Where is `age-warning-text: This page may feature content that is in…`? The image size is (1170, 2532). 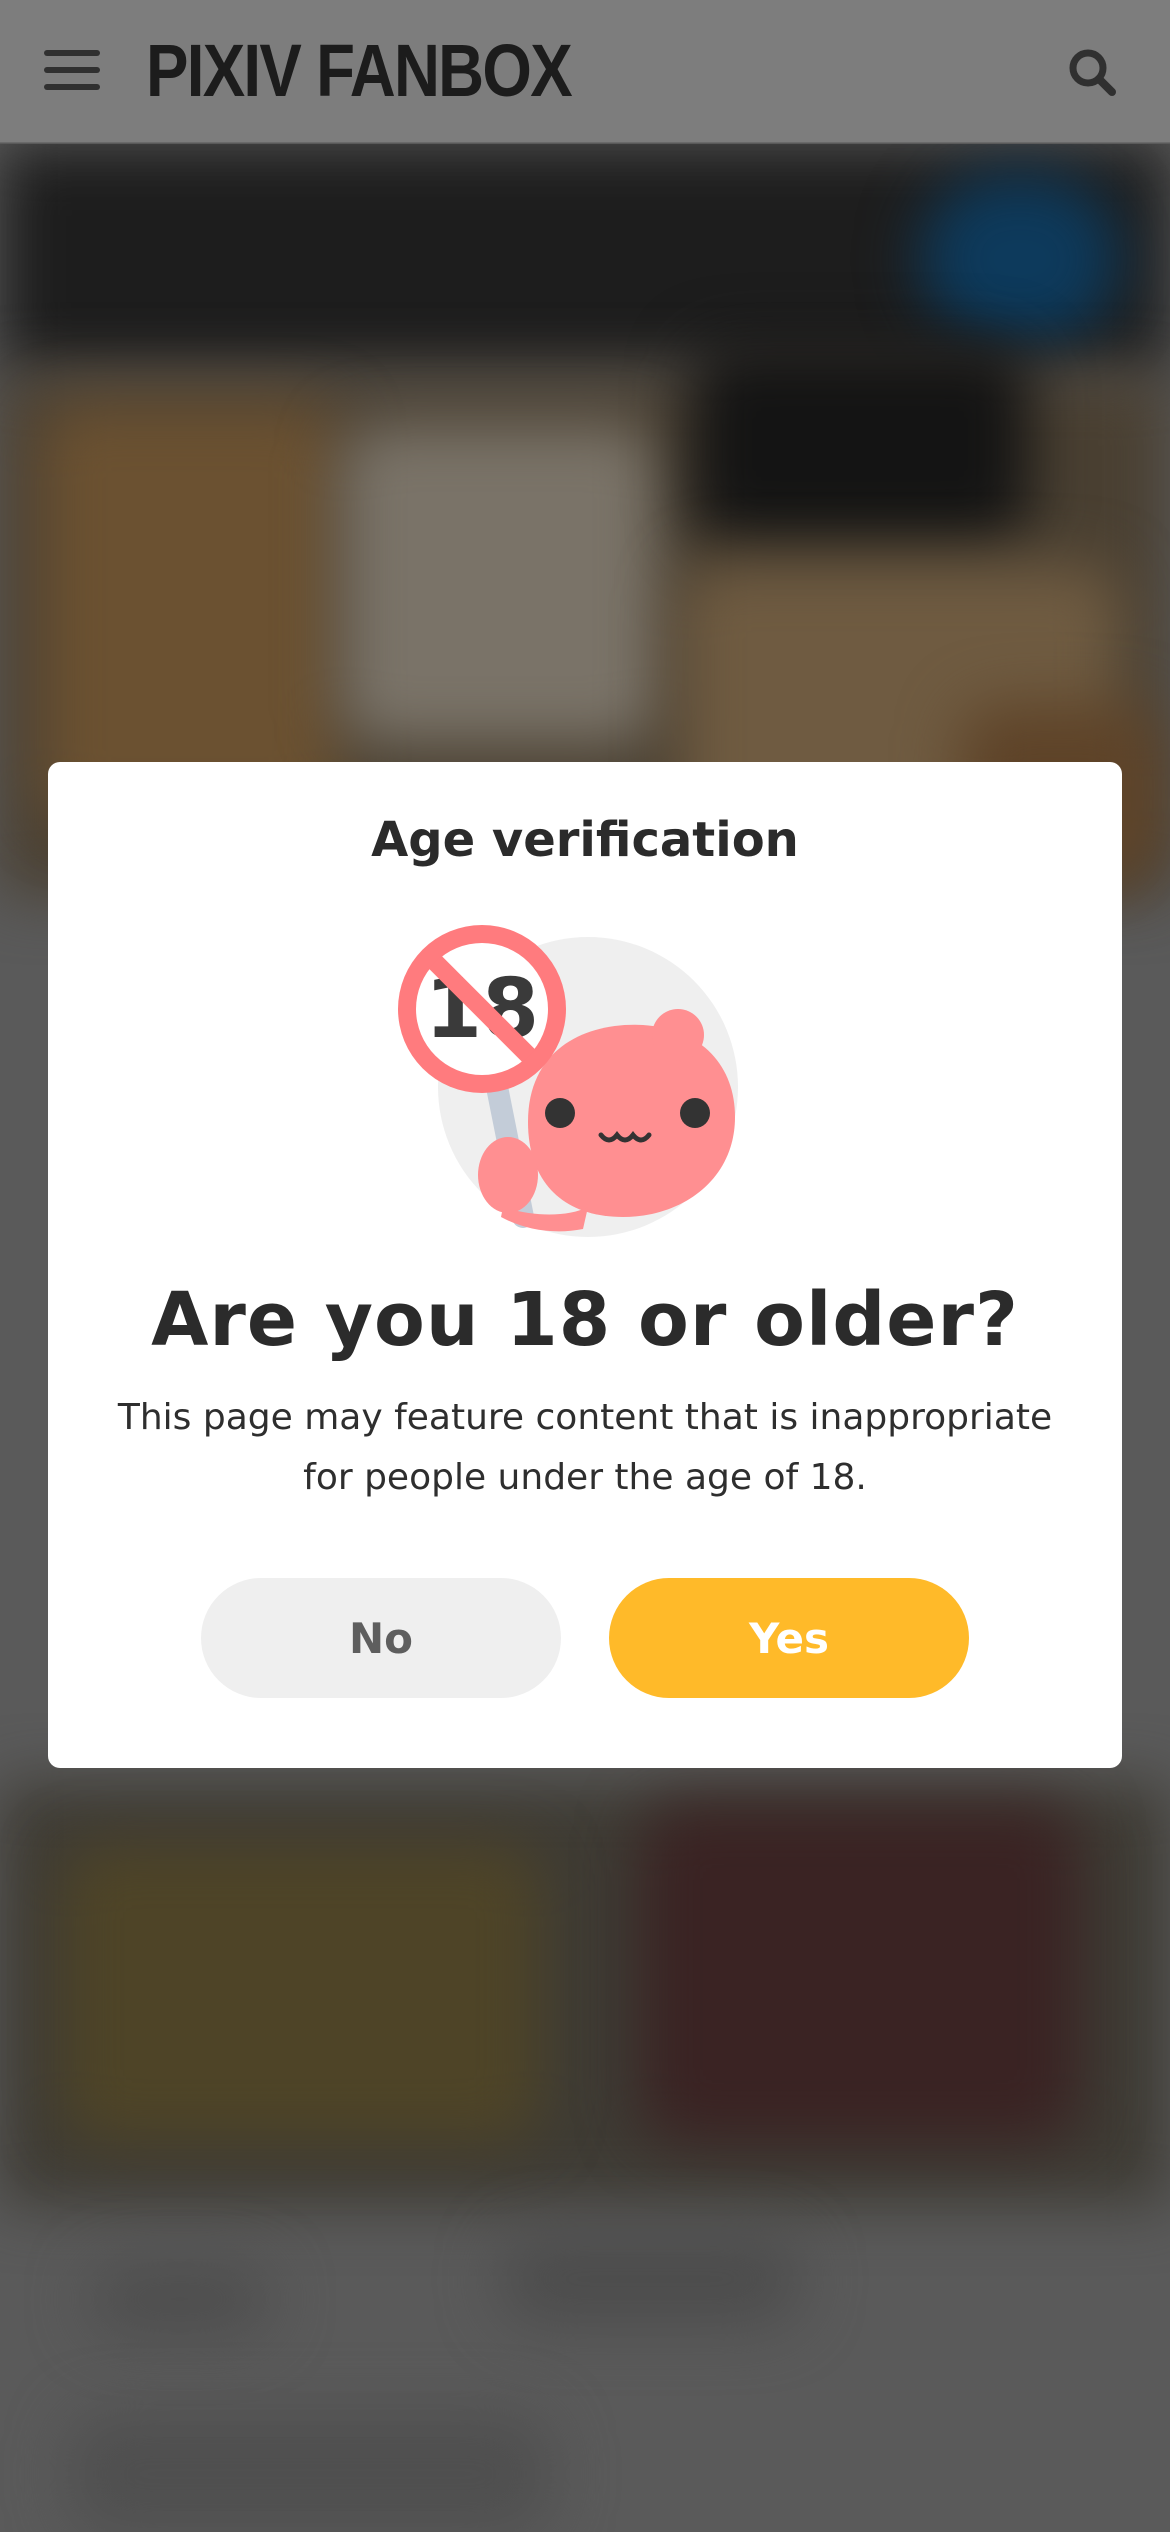 age-warning-text: This page may feature content that is in… is located at coordinates (585, 1447).